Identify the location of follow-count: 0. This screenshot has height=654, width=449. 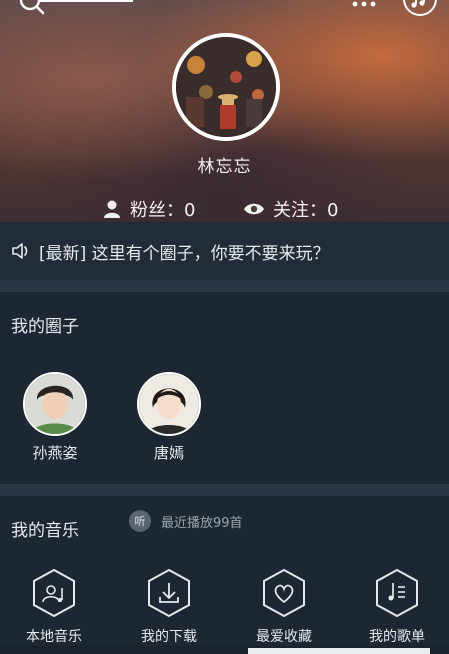
(333, 210).